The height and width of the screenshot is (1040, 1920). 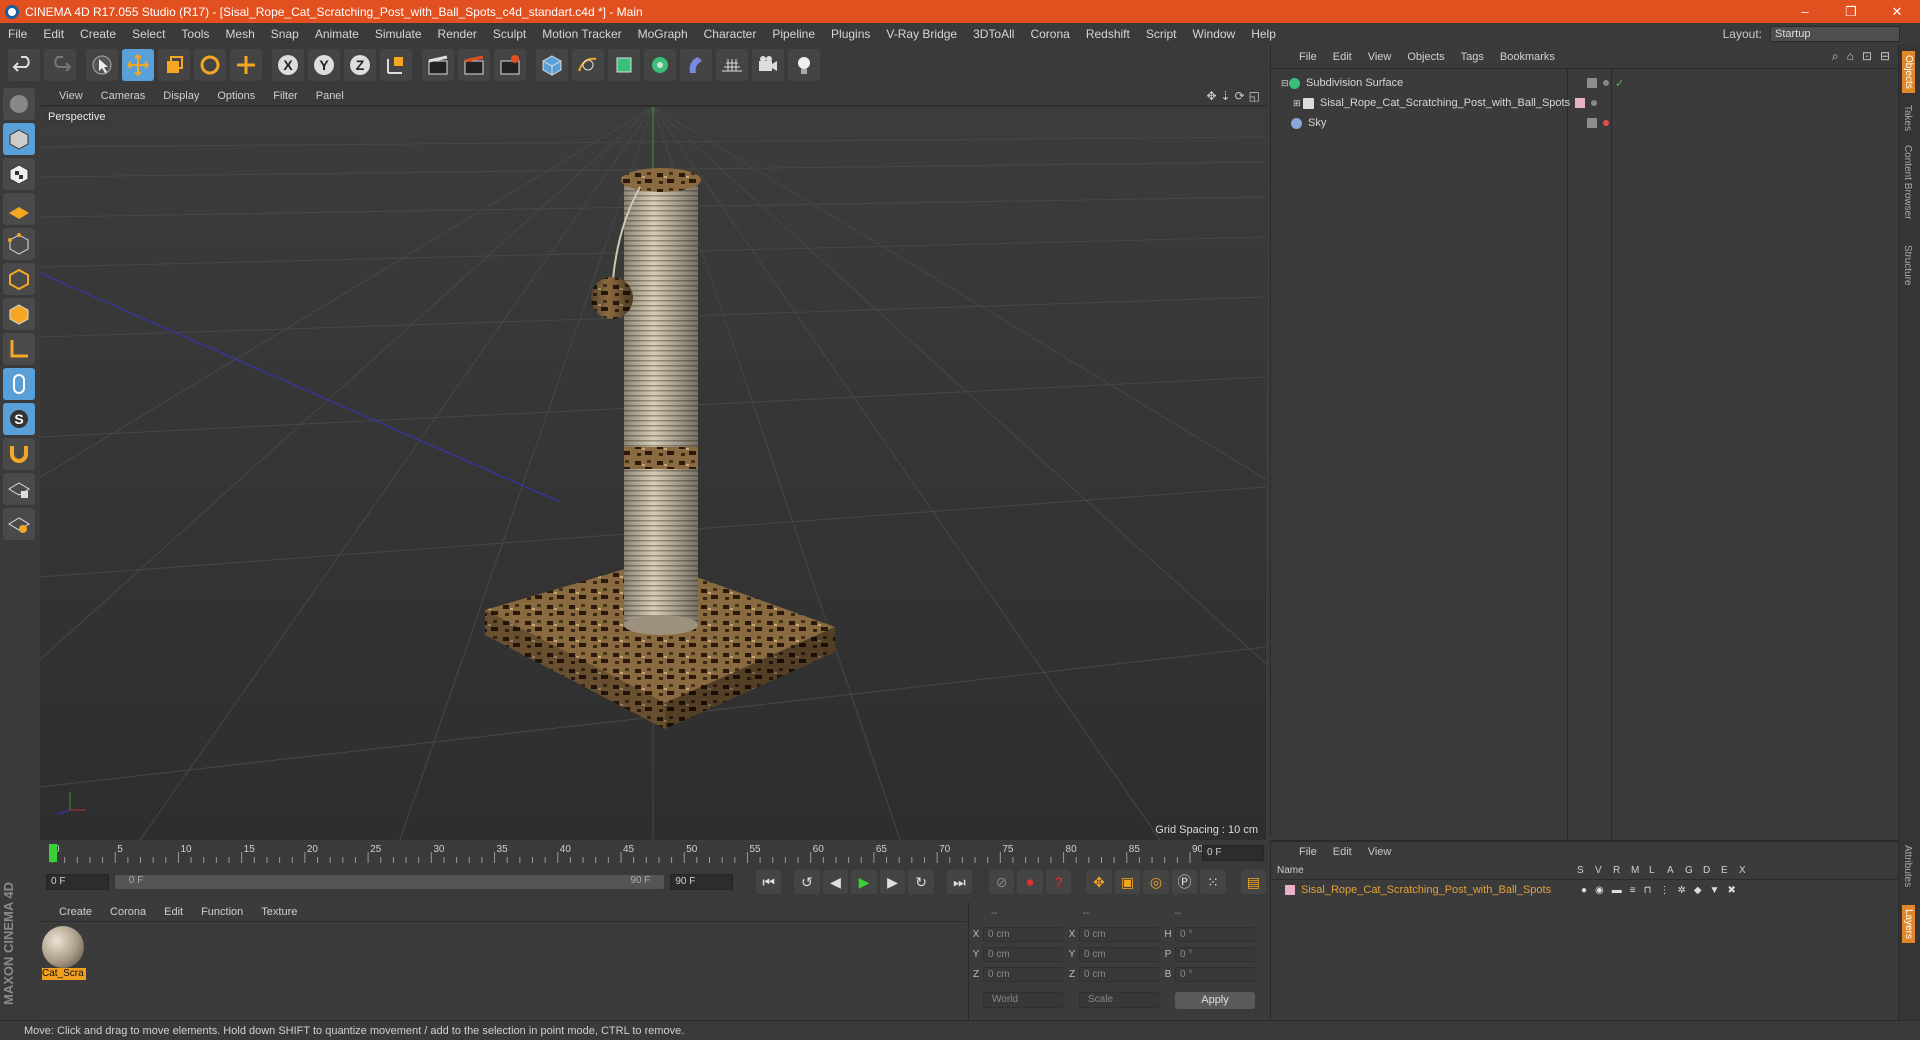 I want to click on coordinate-system-button, so click(x=396, y=65).